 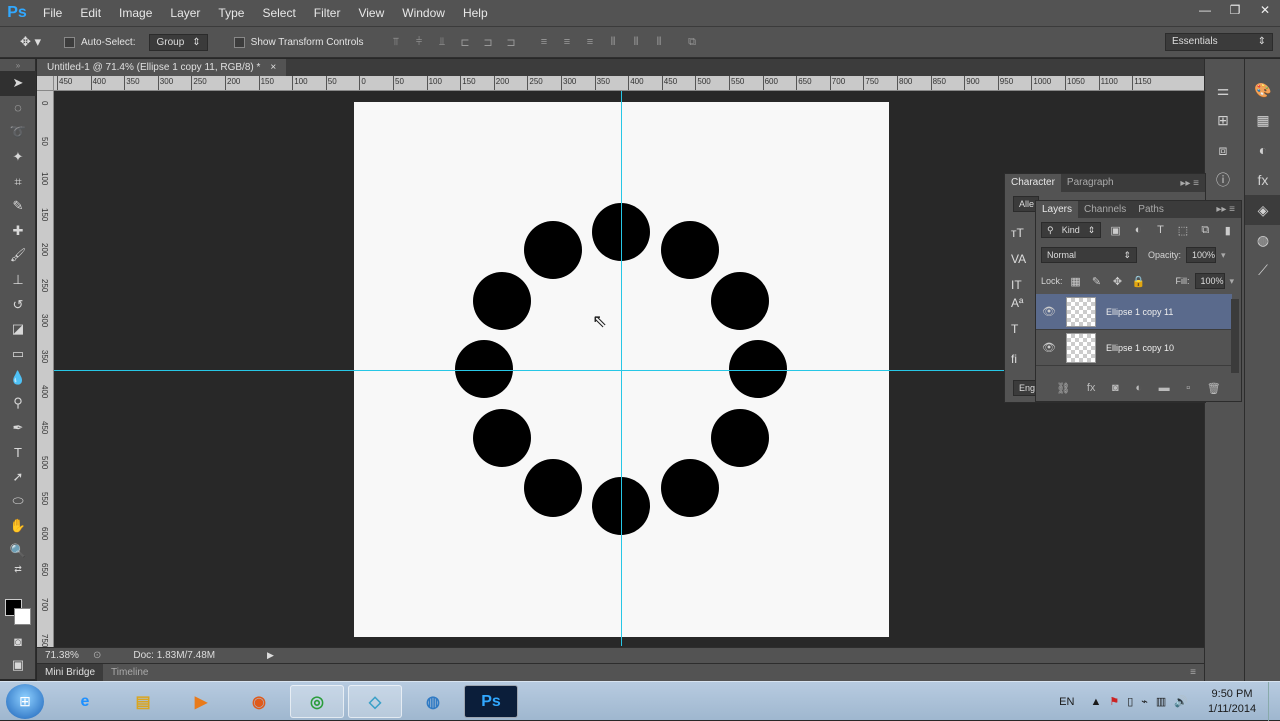 I want to click on auto-select-dropdown: Group ⇕, so click(x=178, y=42).